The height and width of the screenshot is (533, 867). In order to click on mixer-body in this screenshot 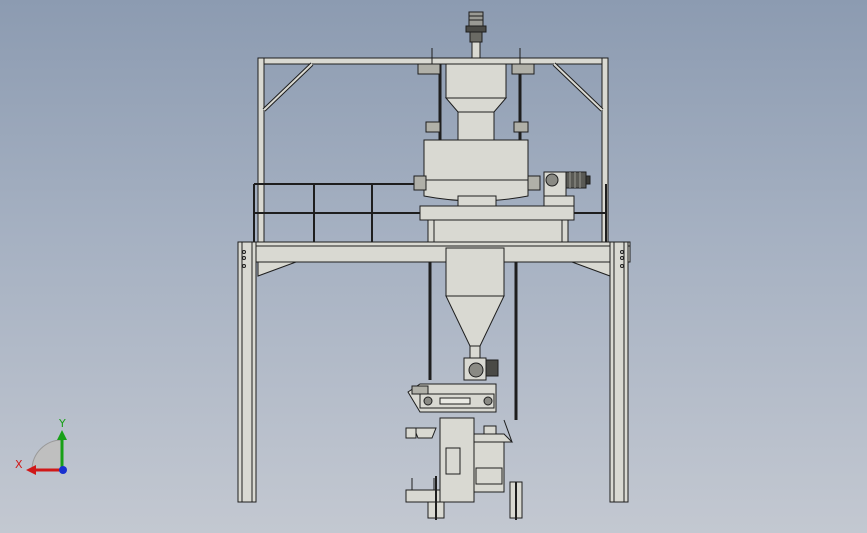, I will do `click(477, 173)`.